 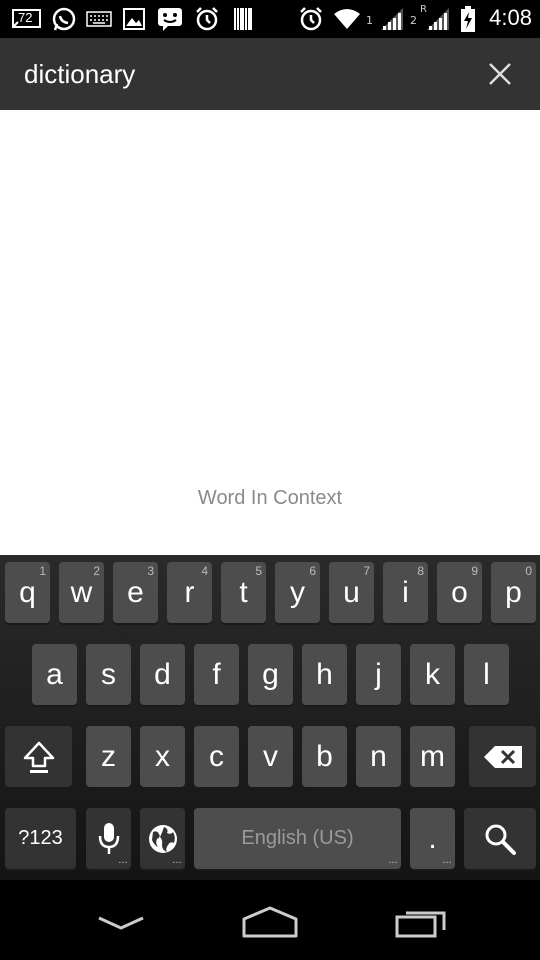 I want to click on sim1-label: 1, so click(x=369, y=20).